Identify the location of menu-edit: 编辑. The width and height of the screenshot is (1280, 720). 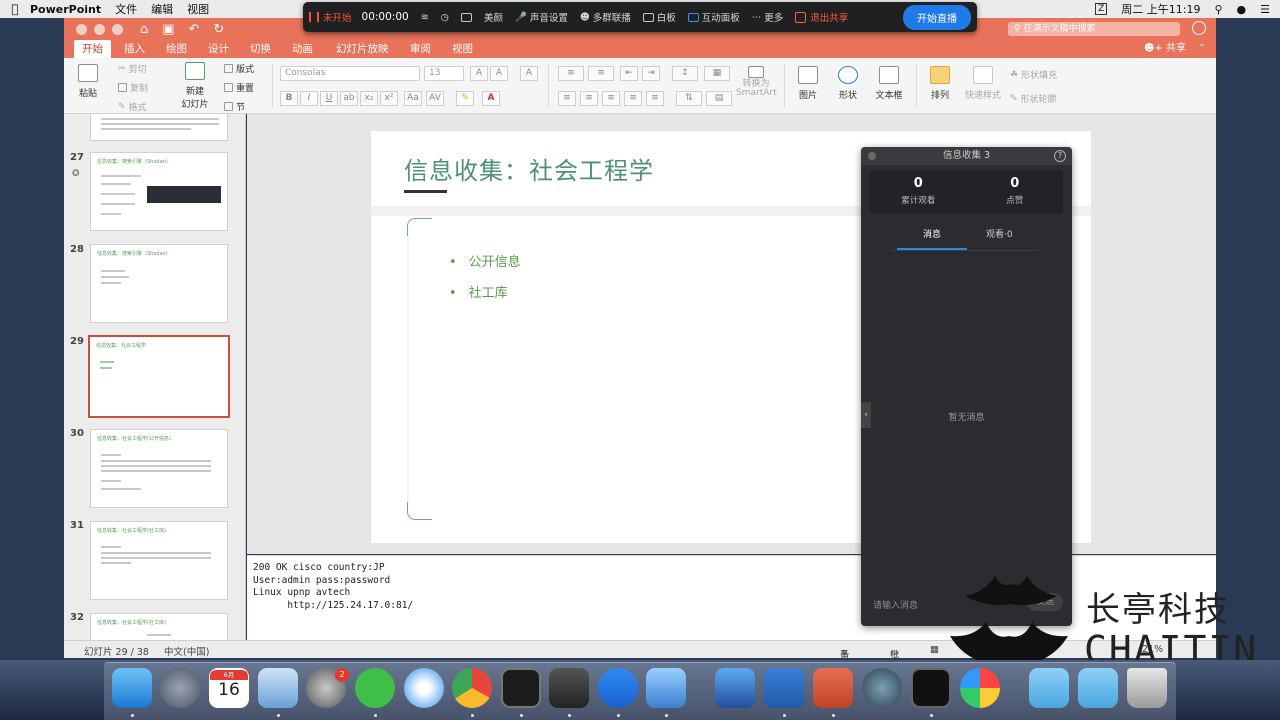
(162, 9).